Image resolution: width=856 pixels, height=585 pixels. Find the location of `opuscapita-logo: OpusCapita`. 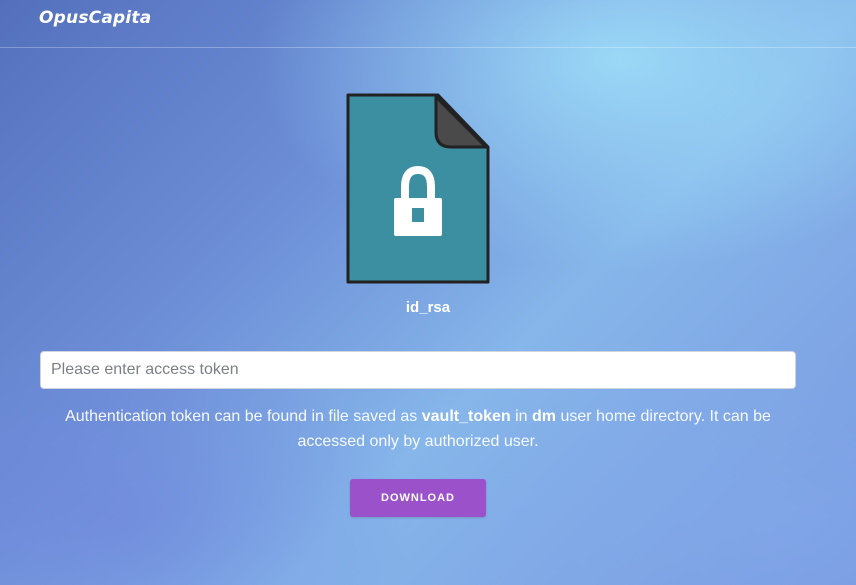

opuscapita-logo: OpusCapita is located at coordinates (95, 18).